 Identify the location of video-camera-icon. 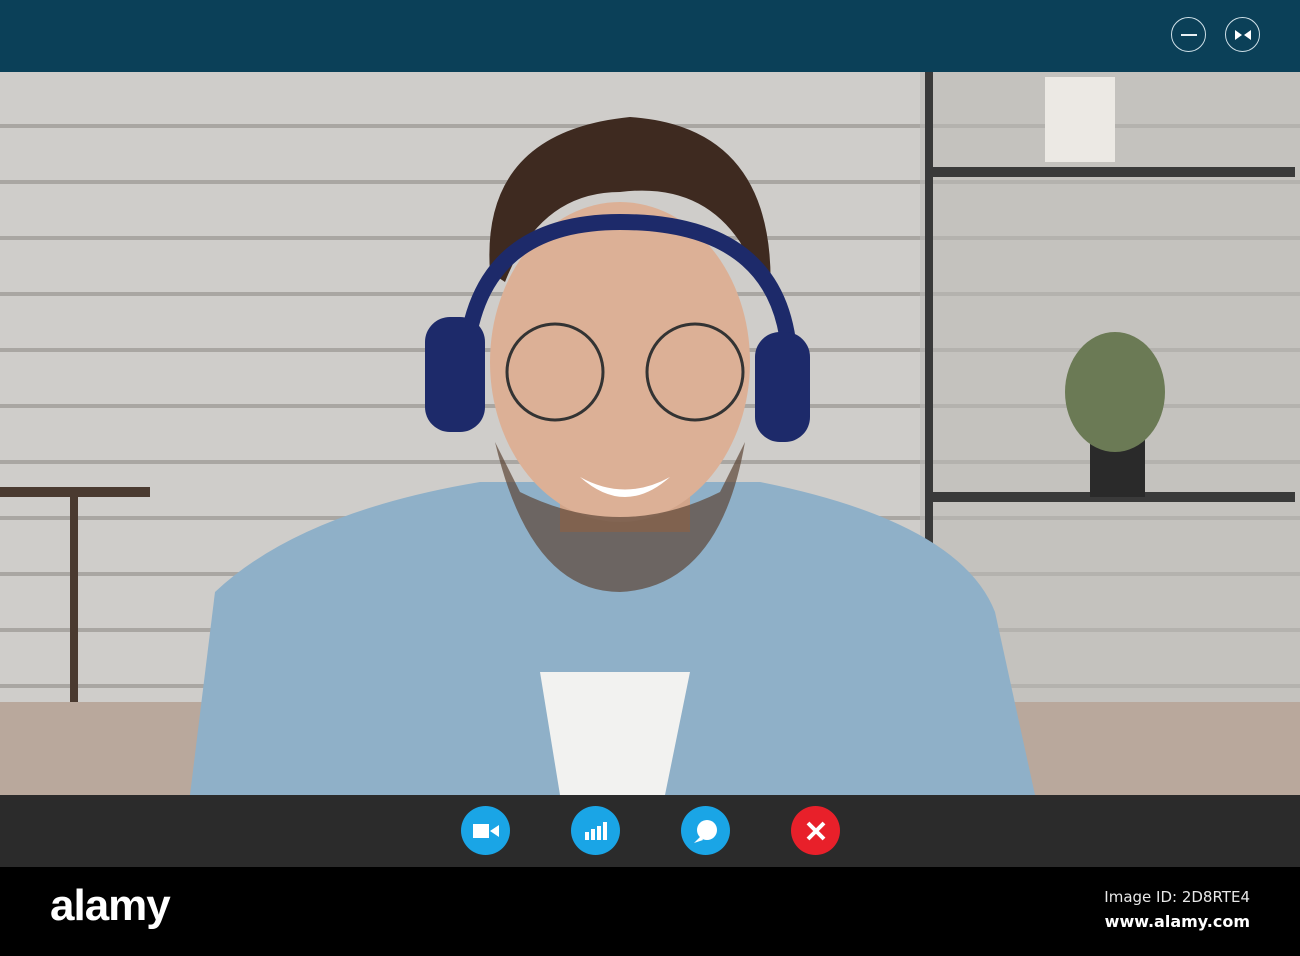
(485, 830).